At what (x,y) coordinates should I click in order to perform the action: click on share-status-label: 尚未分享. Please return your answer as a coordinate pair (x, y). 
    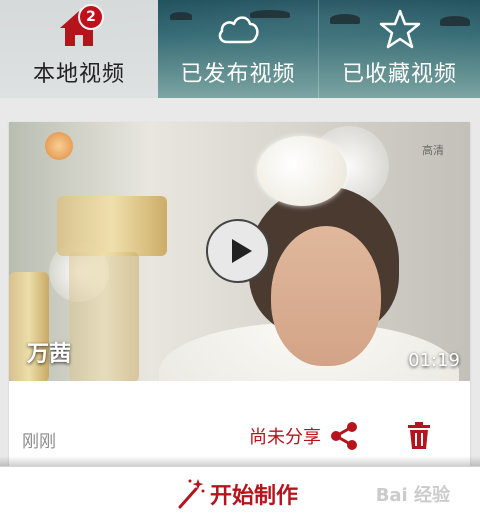
    Looking at the image, I should click on (285, 437).